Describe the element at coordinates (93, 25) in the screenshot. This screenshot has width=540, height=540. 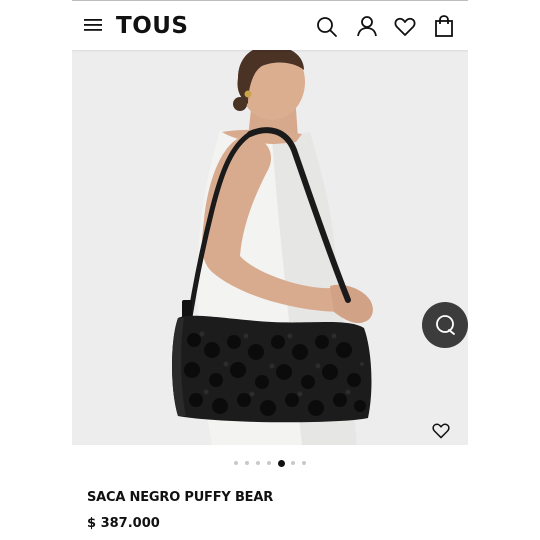
I see `menu-icon` at that location.